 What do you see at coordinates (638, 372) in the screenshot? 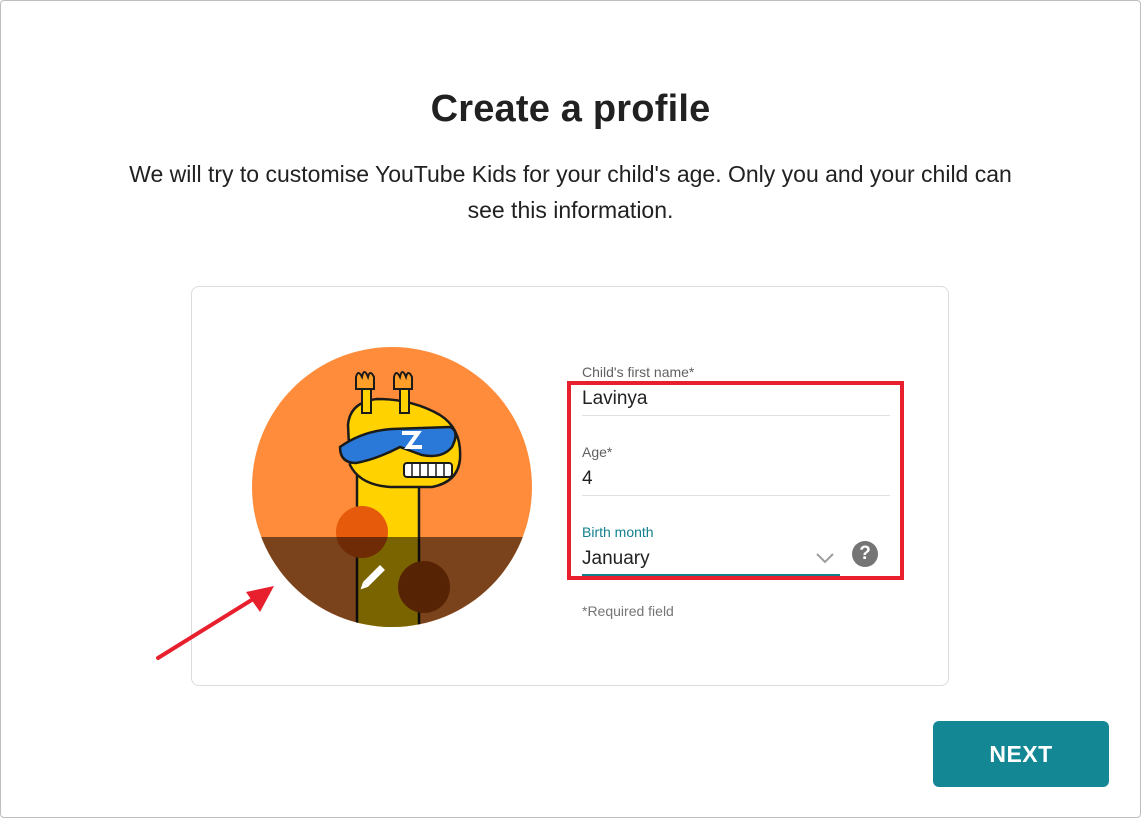
I see `name-field-label: Child's first name*` at bounding box center [638, 372].